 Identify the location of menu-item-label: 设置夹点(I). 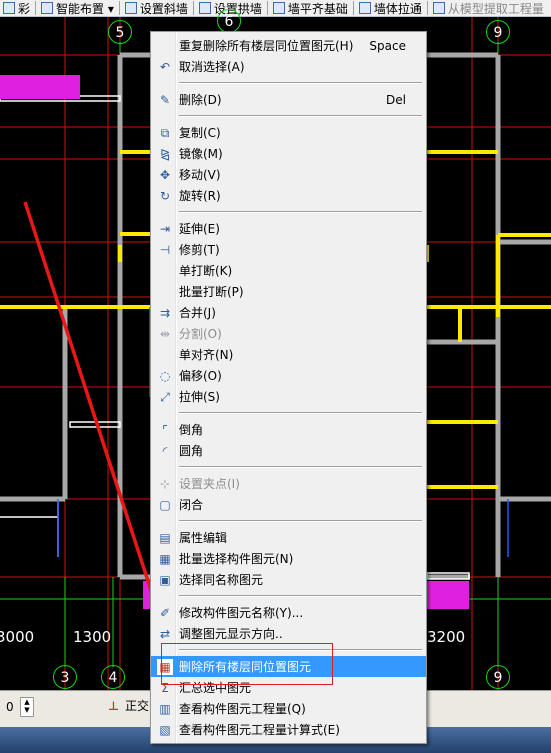
(209, 484).